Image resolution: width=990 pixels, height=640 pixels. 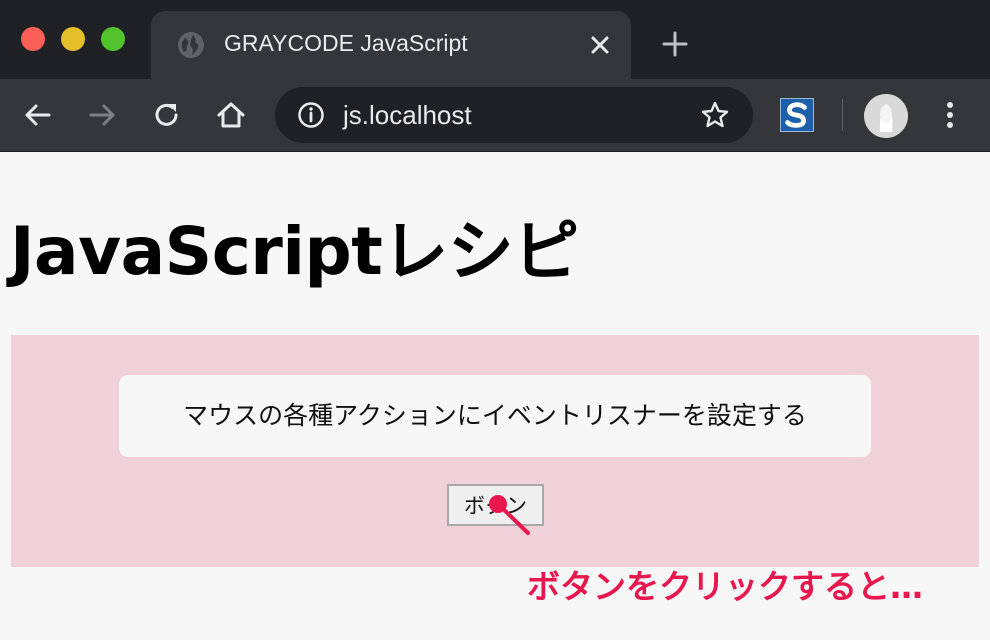 I want to click on globe-icon, so click(x=191, y=45).